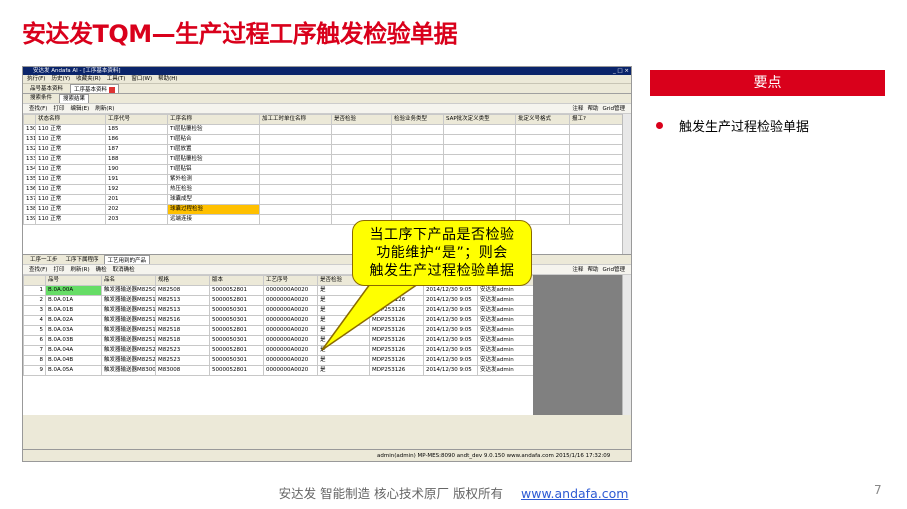 Image resolution: width=907 pixels, height=509 pixels. What do you see at coordinates (29, 209) in the screenshot?
I see `upper-table-cell: 138` at bounding box center [29, 209].